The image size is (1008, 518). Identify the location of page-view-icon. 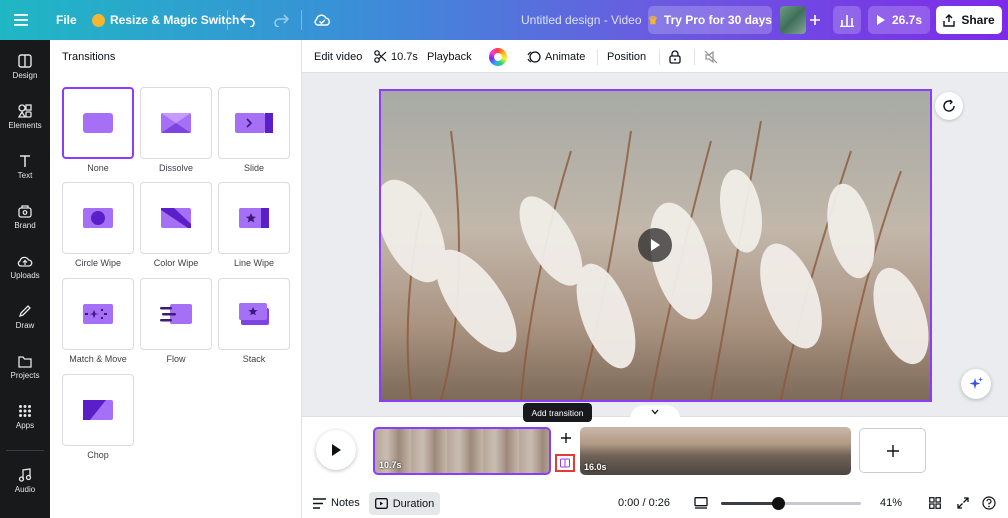
(701, 503).